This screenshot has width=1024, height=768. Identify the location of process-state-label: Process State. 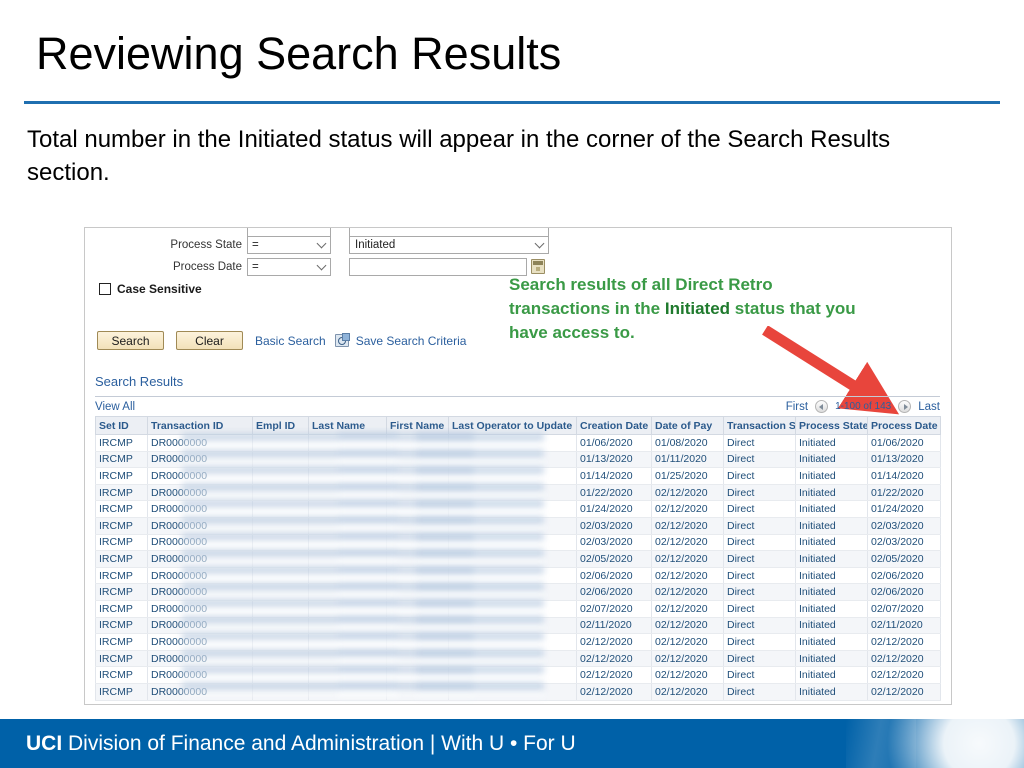
(206, 244).